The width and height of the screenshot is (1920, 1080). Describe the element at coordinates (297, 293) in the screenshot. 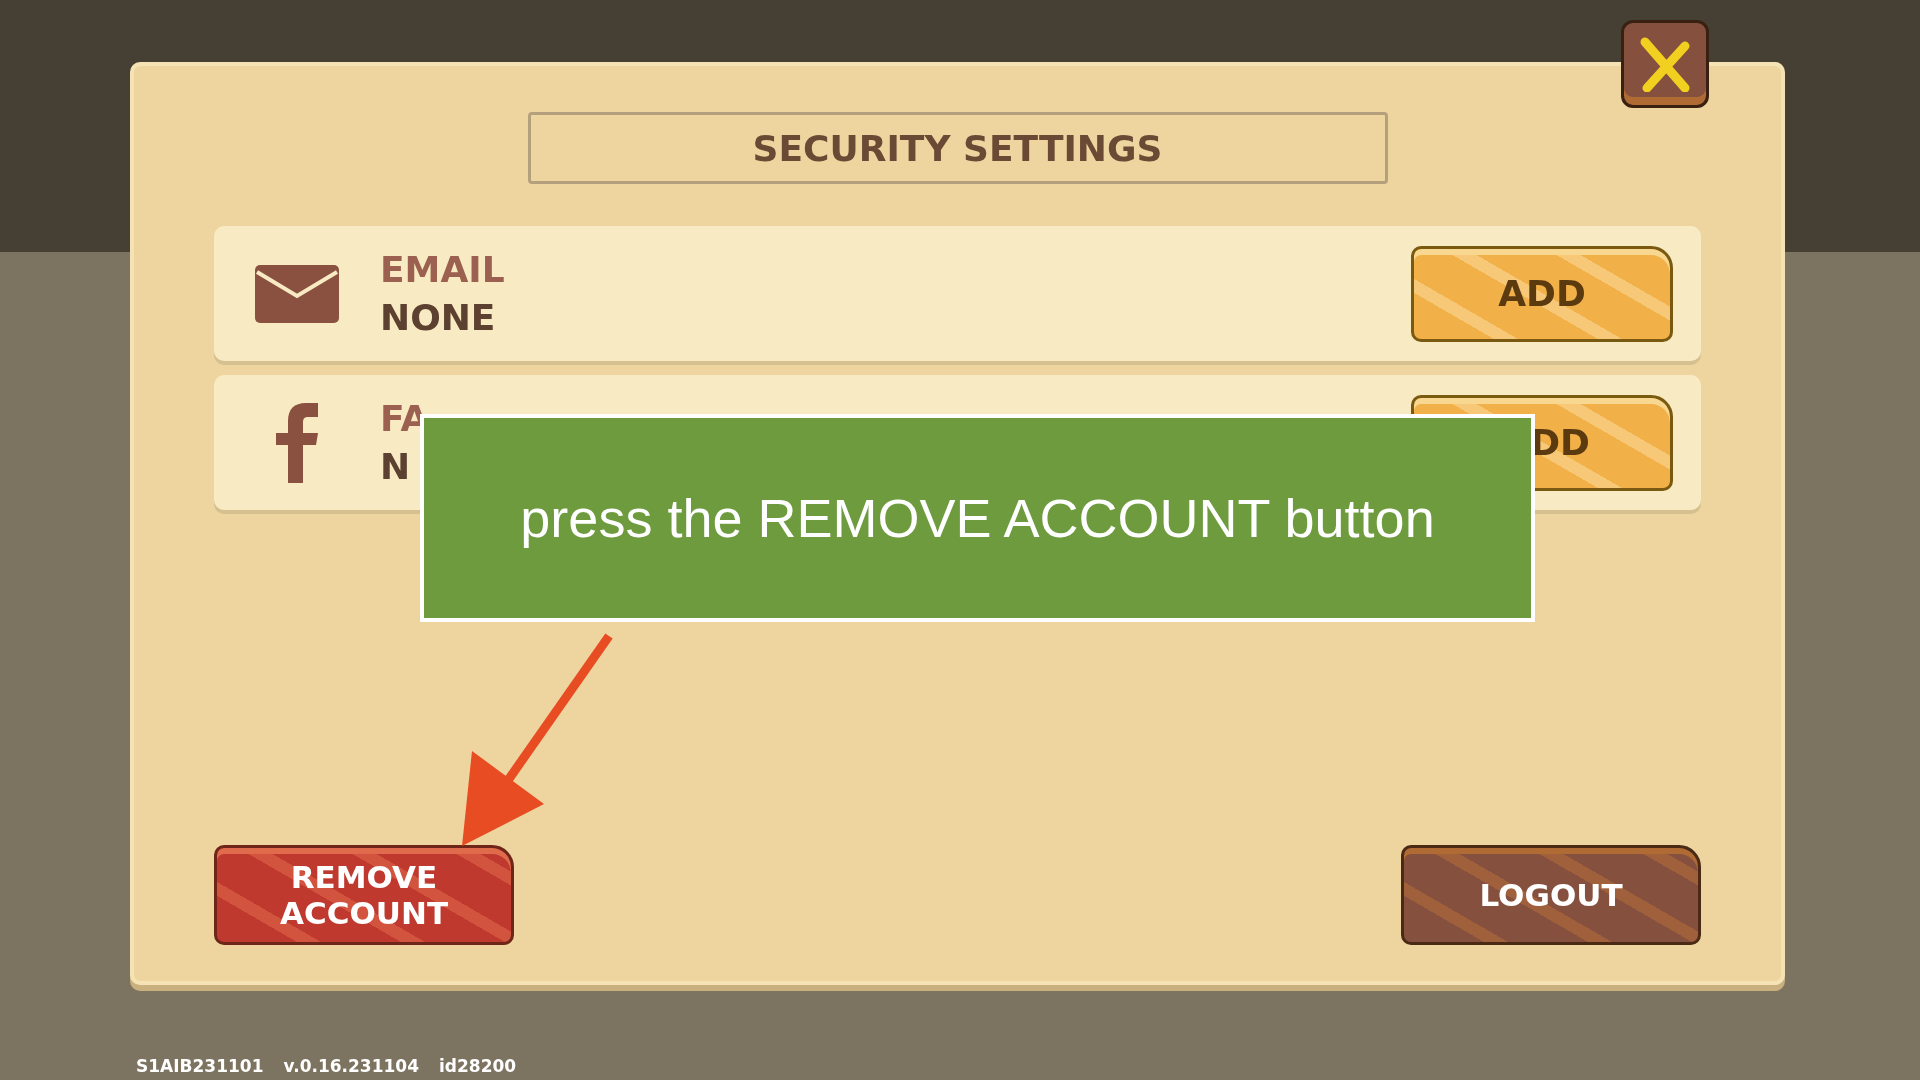

I see `envelope-icon` at that location.